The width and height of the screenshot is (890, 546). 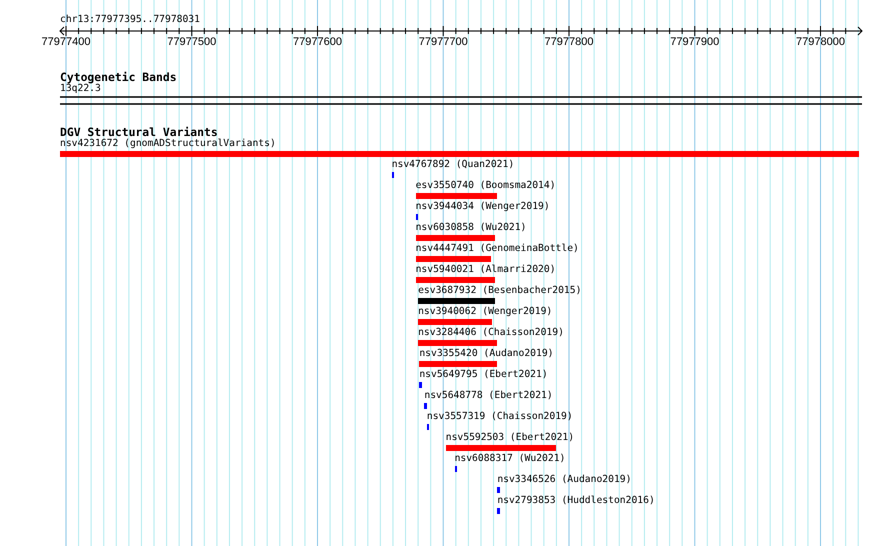 I want to click on band-label: 13q22.3, so click(x=80, y=89).